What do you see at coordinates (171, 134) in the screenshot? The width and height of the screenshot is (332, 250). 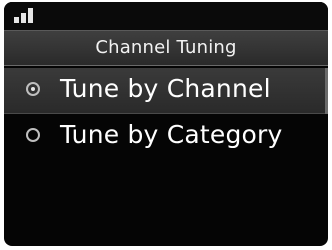 I see `menu-item-label: Tune by Category` at bounding box center [171, 134].